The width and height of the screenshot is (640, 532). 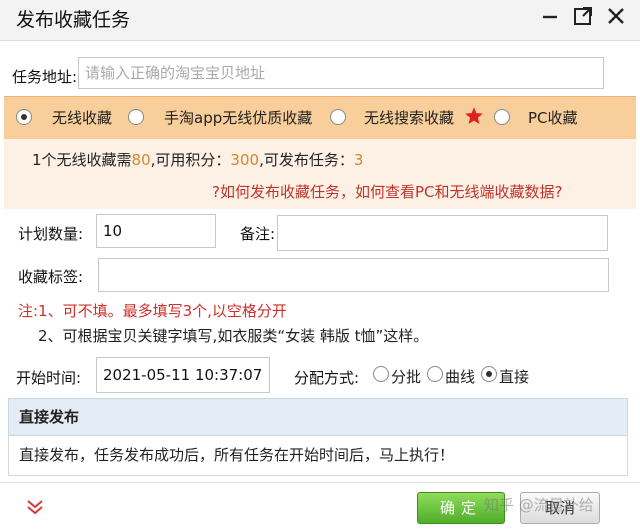 What do you see at coordinates (583, 16) in the screenshot?
I see `maximize-icon` at bounding box center [583, 16].